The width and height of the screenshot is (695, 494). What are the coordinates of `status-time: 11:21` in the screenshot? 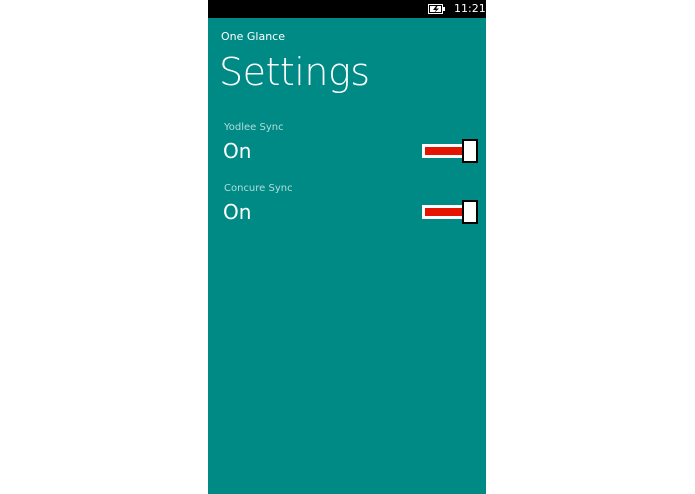 It's located at (470, 8).